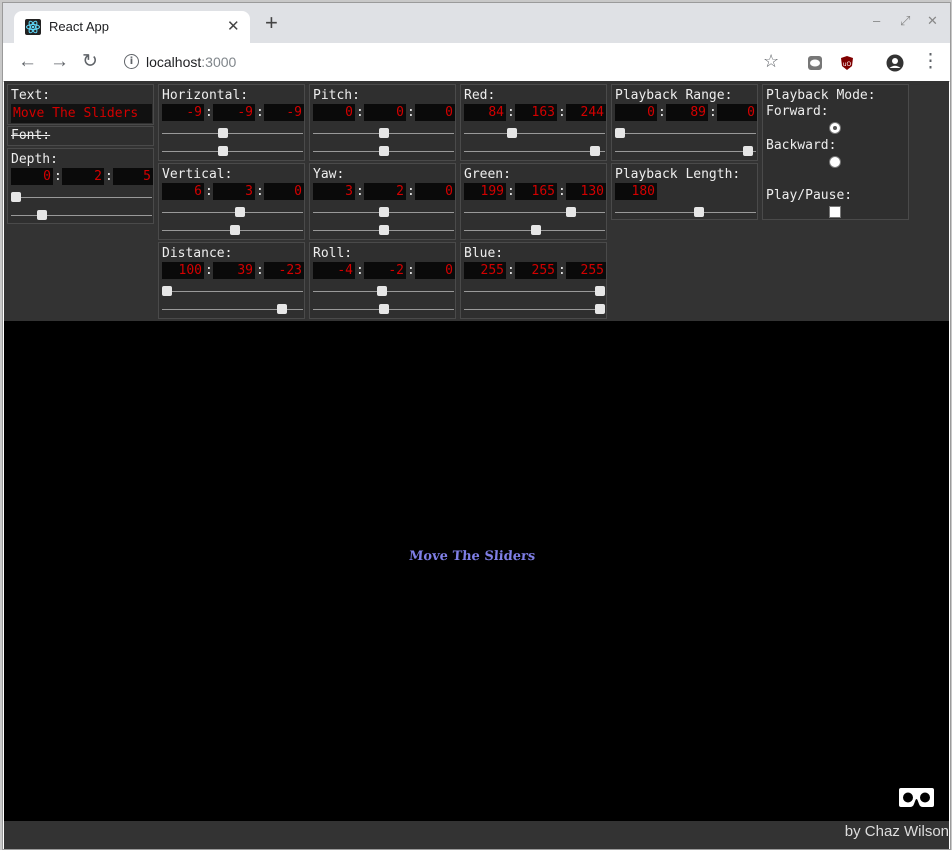 This screenshot has height=850, width=952. Describe the element at coordinates (533, 201) in the screenshot. I see `green-panel: Green: 199:165:130` at that location.